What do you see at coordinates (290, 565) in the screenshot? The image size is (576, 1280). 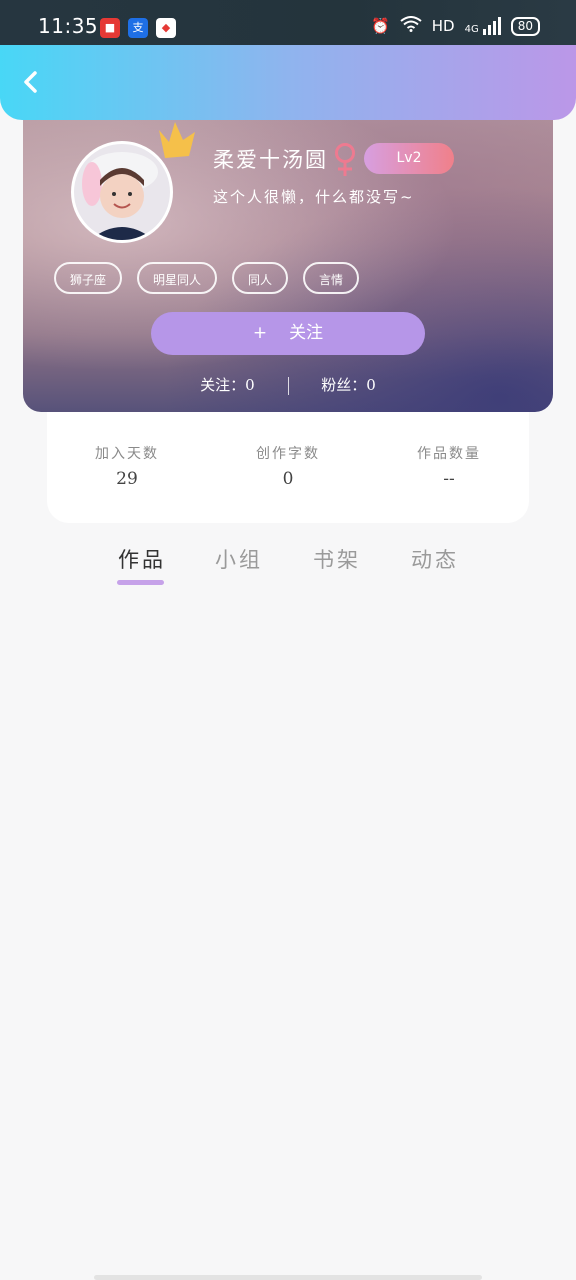 I see `tab-bar: 作品 小组 书架 动态` at bounding box center [290, 565].